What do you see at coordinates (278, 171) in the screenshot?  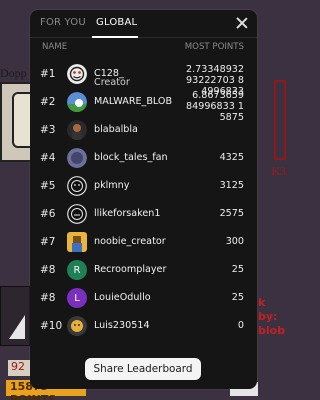 I see `background-red-letters: K3` at bounding box center [278, 171].